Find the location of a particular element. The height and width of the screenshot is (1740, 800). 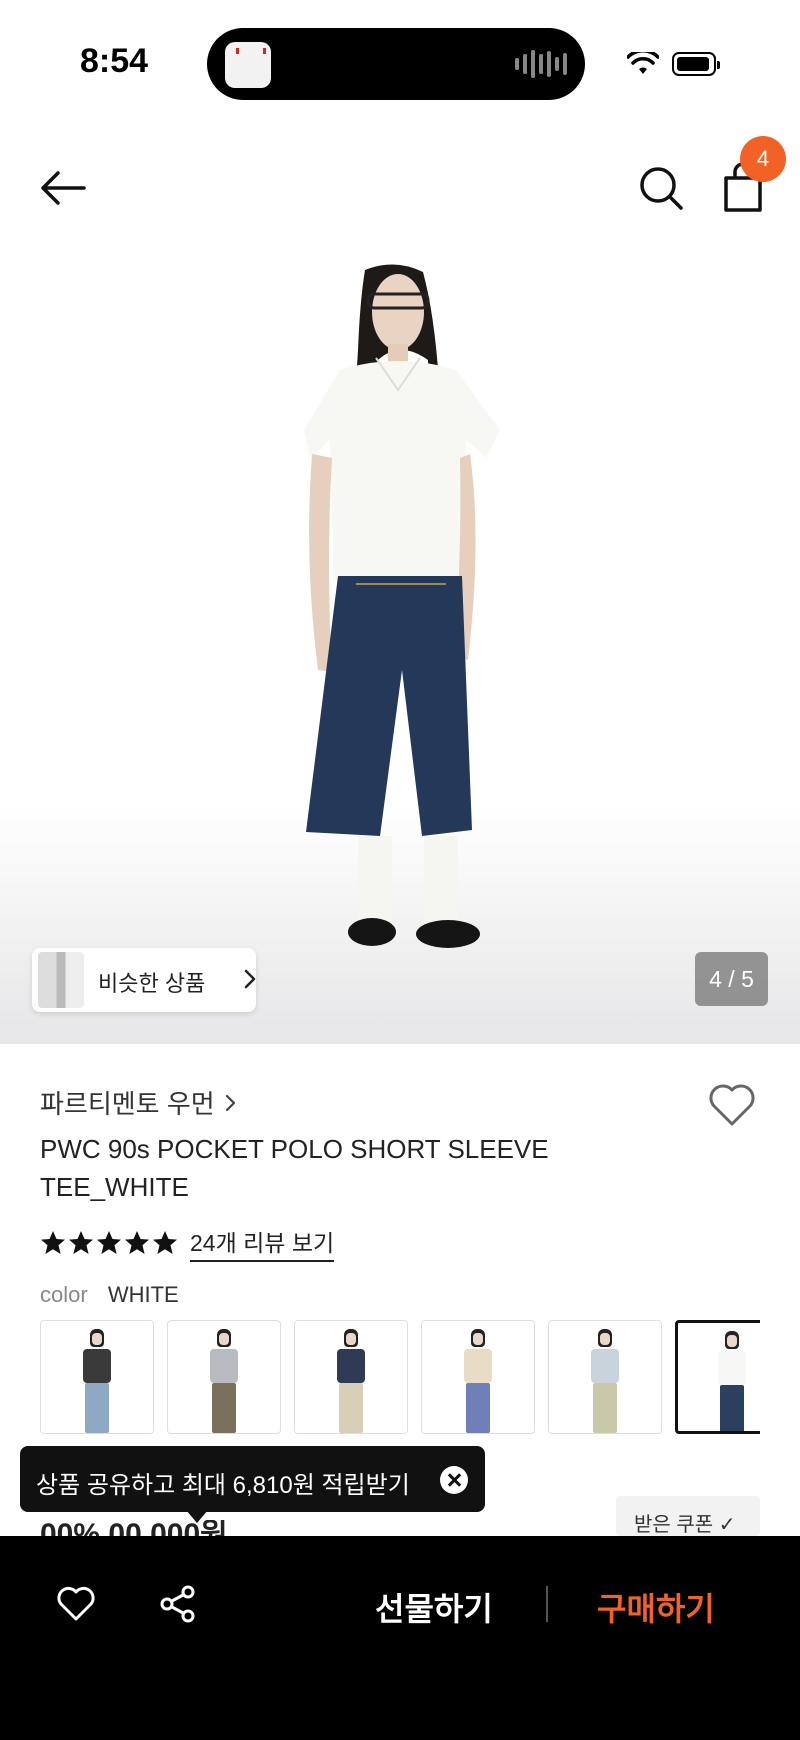

rating-row: 24개 리뷰 보기 is located at coordinates (187, 1243).